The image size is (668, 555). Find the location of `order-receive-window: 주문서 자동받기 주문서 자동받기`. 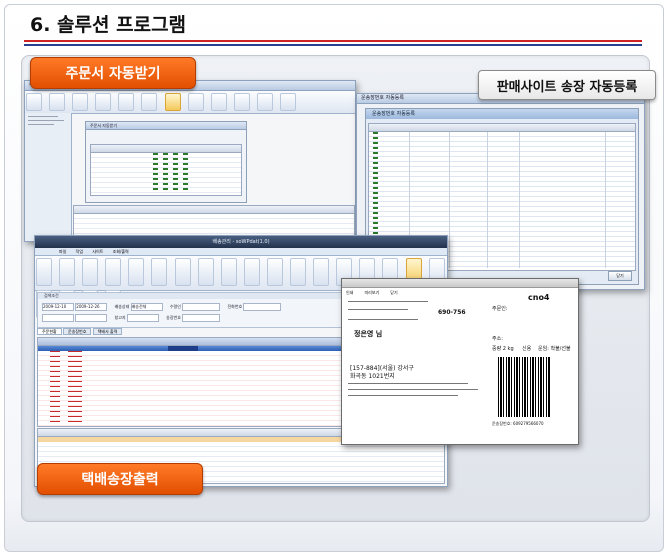

order-receive-window: 주문서 자동받기 주문서 자동받기 is located at coordinates (190, 161).